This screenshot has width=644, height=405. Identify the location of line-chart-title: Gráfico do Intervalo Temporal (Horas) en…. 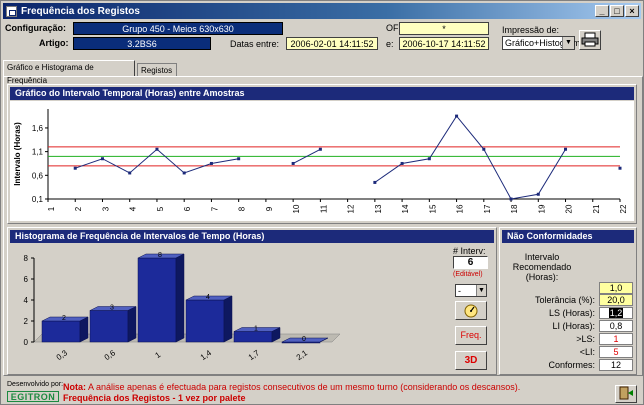
(322, 93).